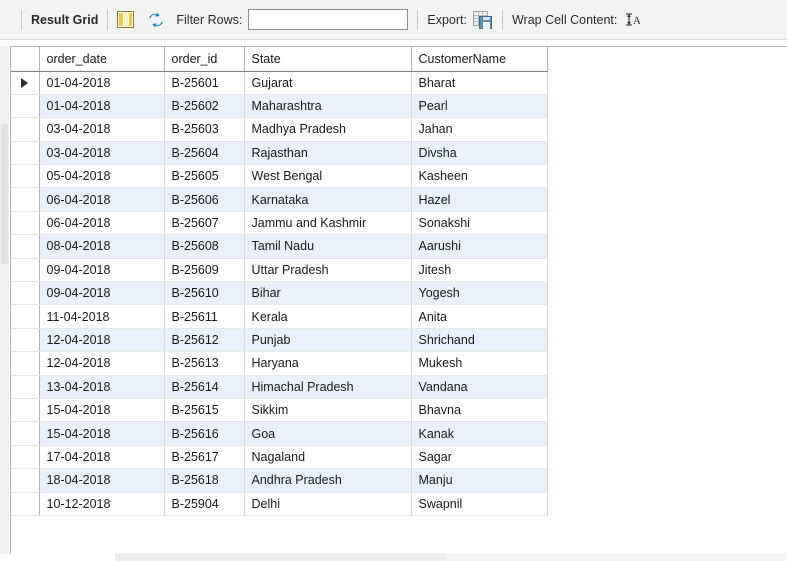 The width and height of the screenshot is (787, 561). What do you see at coordinates (479, 83) in the screenshot?
I see `cell-customername: Bharat` at bounding box center [479, 83].